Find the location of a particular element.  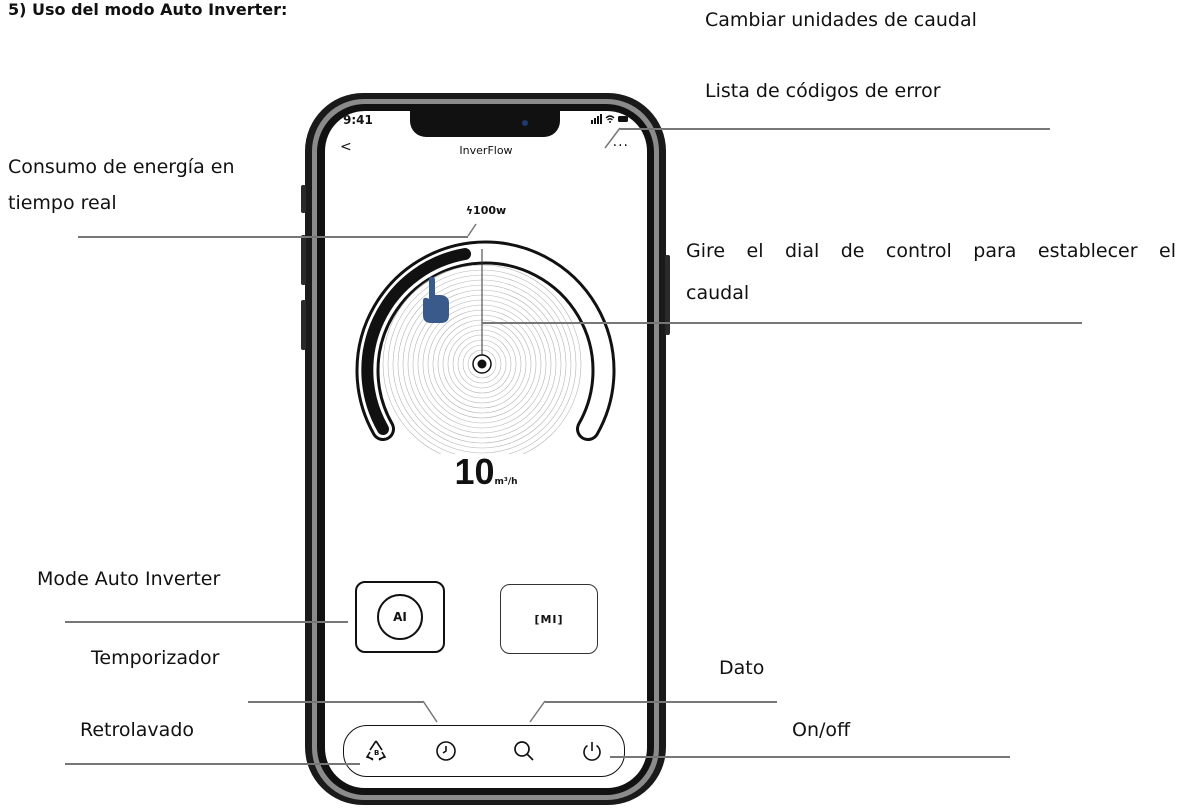

leader-diagonals is located at coordinates (521, 425).